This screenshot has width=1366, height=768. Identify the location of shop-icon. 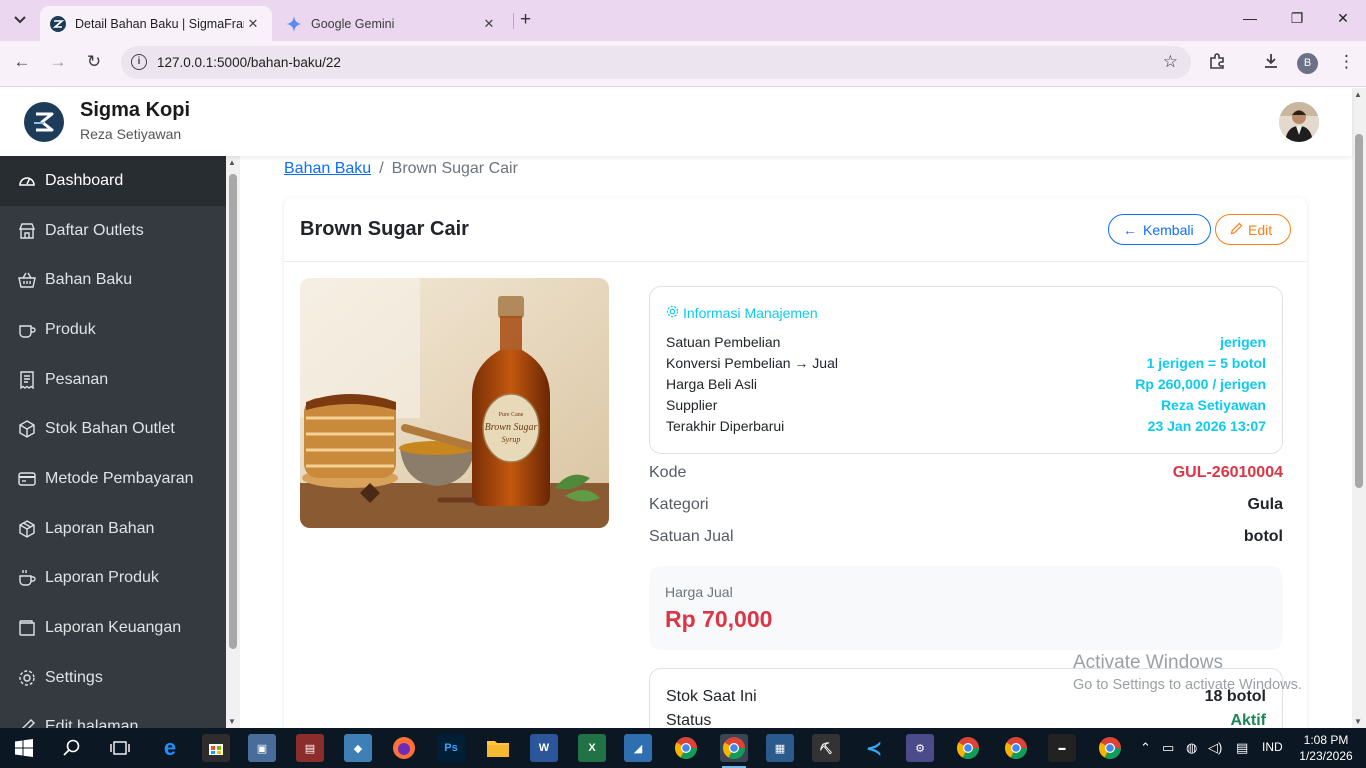
(27, 231).